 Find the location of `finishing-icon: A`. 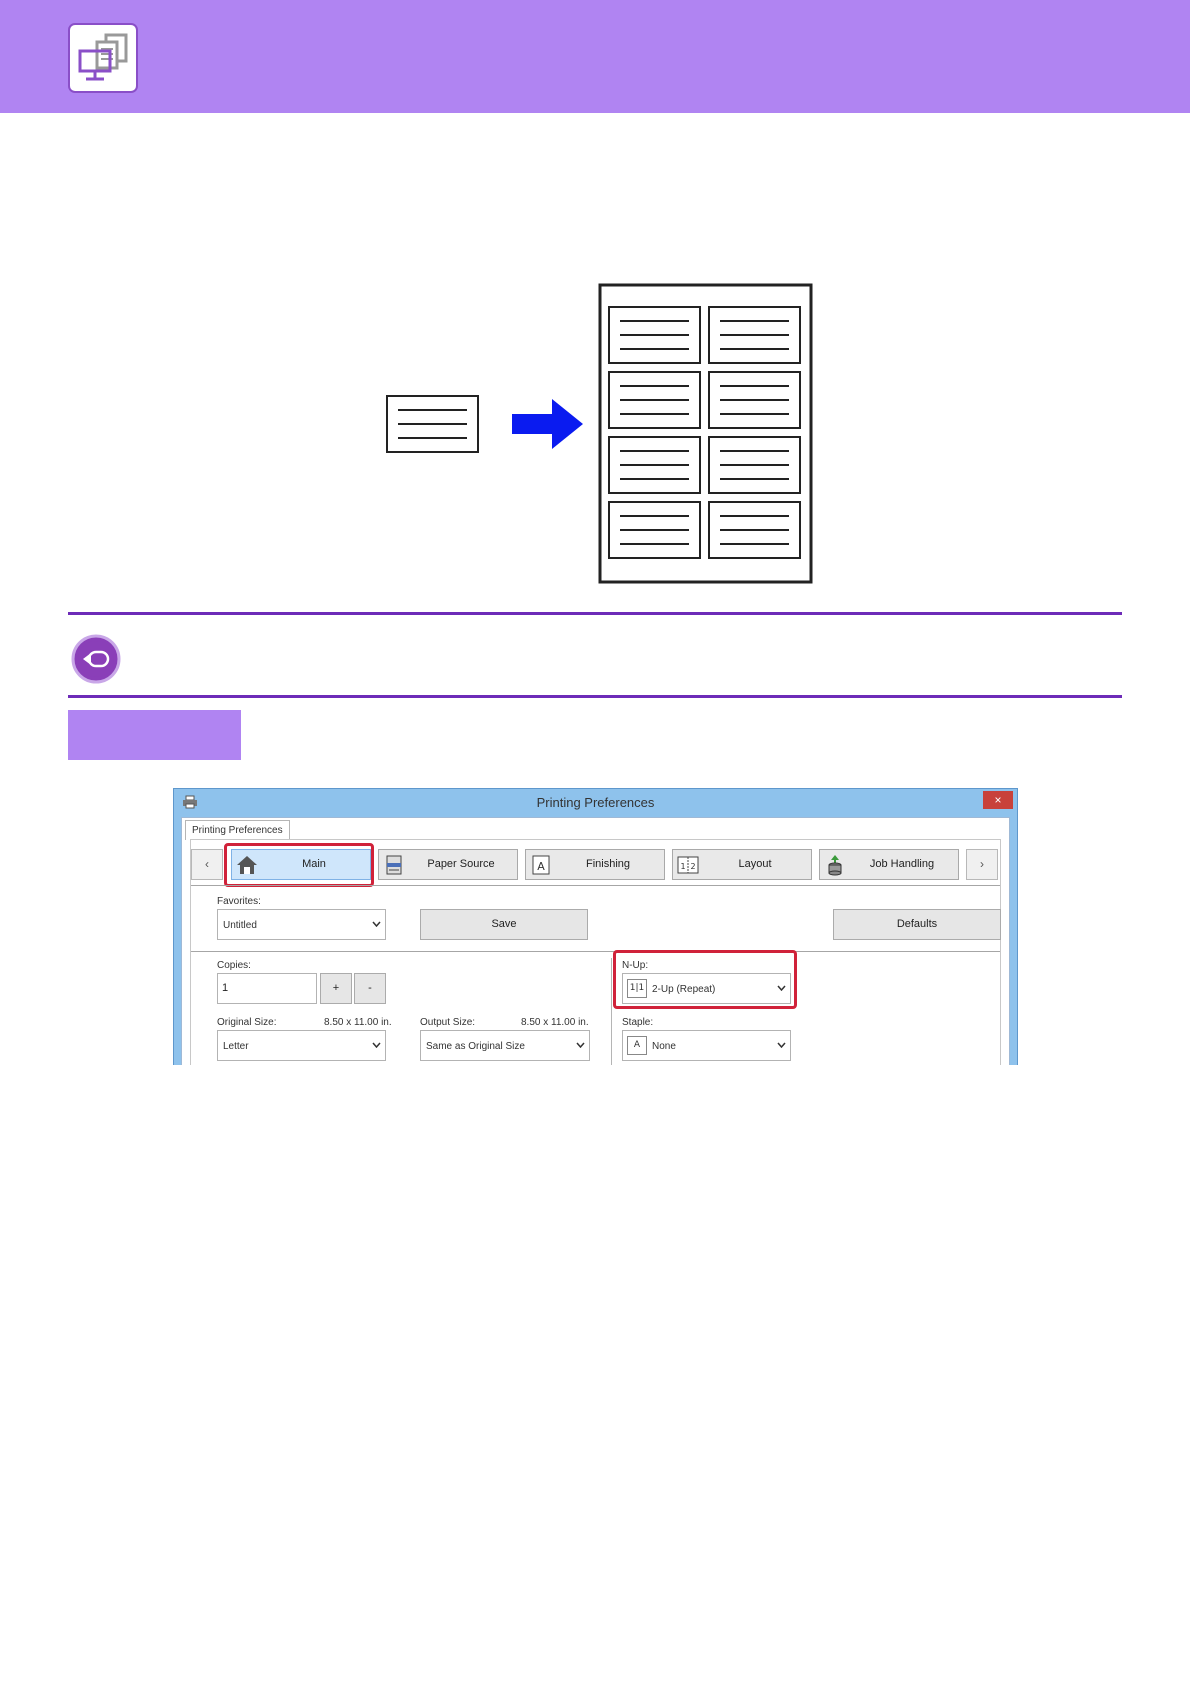

finishing-icon: A is located at coordinates (541, 865).